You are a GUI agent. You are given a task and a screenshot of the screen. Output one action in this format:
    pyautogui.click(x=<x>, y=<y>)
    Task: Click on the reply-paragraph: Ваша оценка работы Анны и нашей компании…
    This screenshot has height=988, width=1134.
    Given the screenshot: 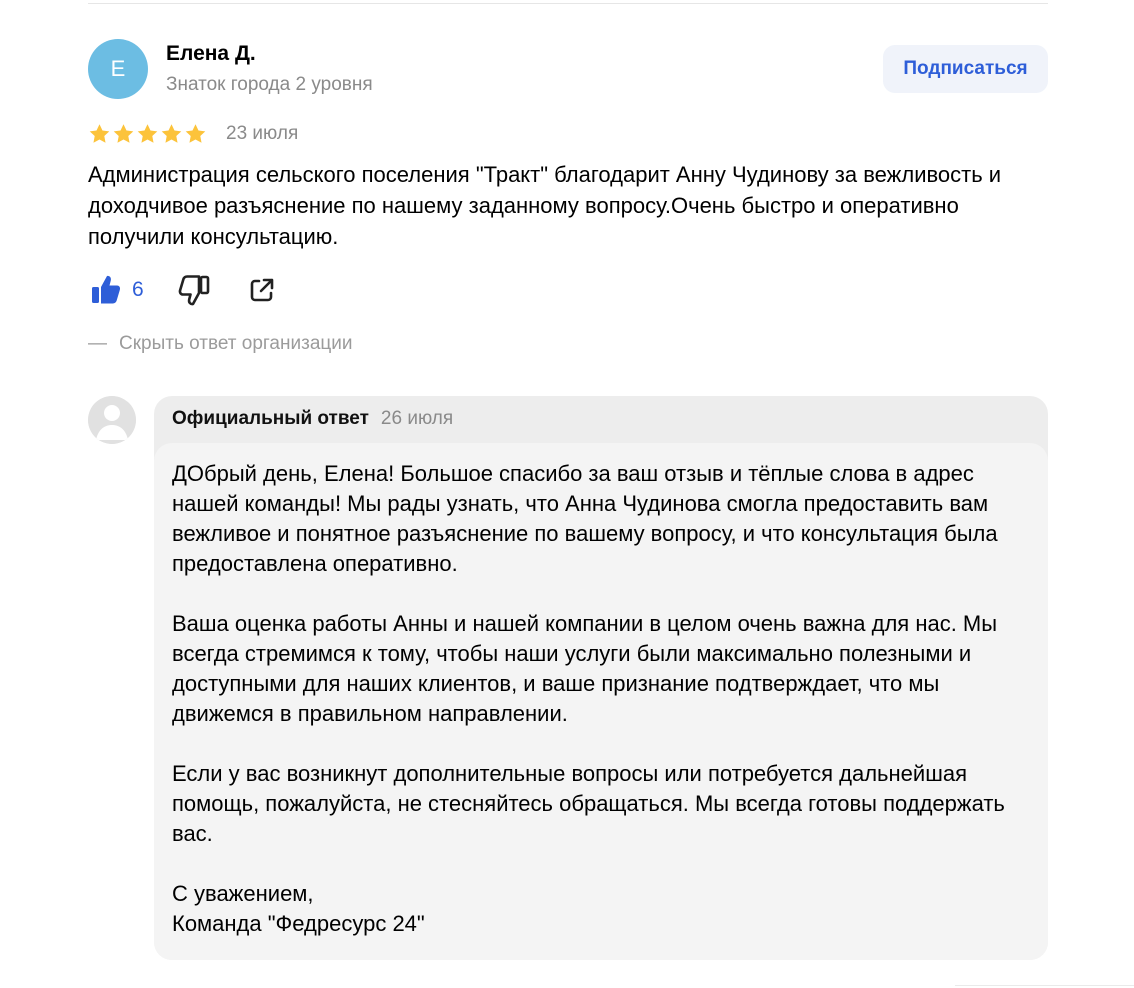 What is the action you would take?
    pyautogui.click(x=585, y=668)
    